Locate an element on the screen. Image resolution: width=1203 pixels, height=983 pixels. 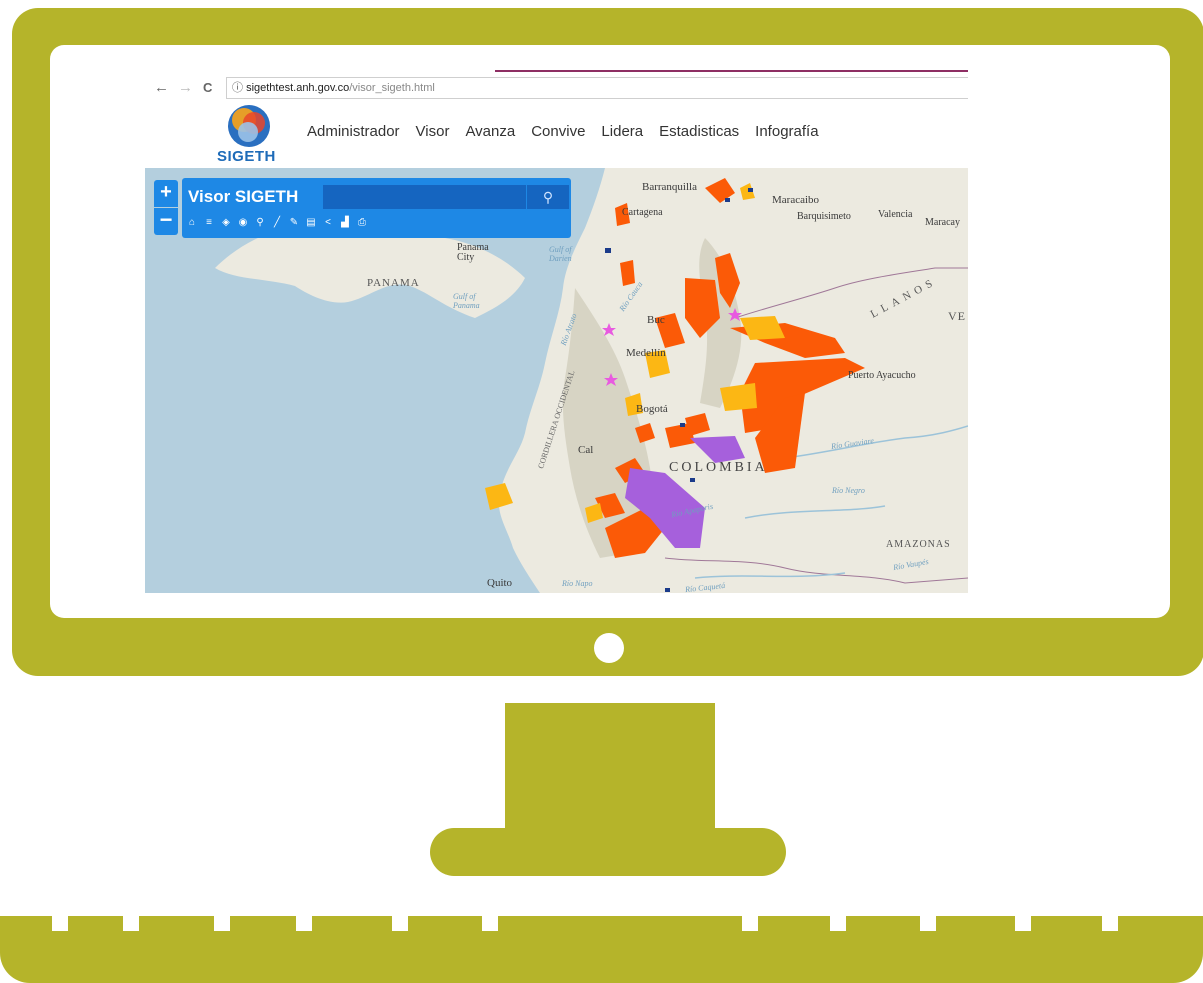
map-label-colombia: COLOMBIA is located at coordinates (718, 467).